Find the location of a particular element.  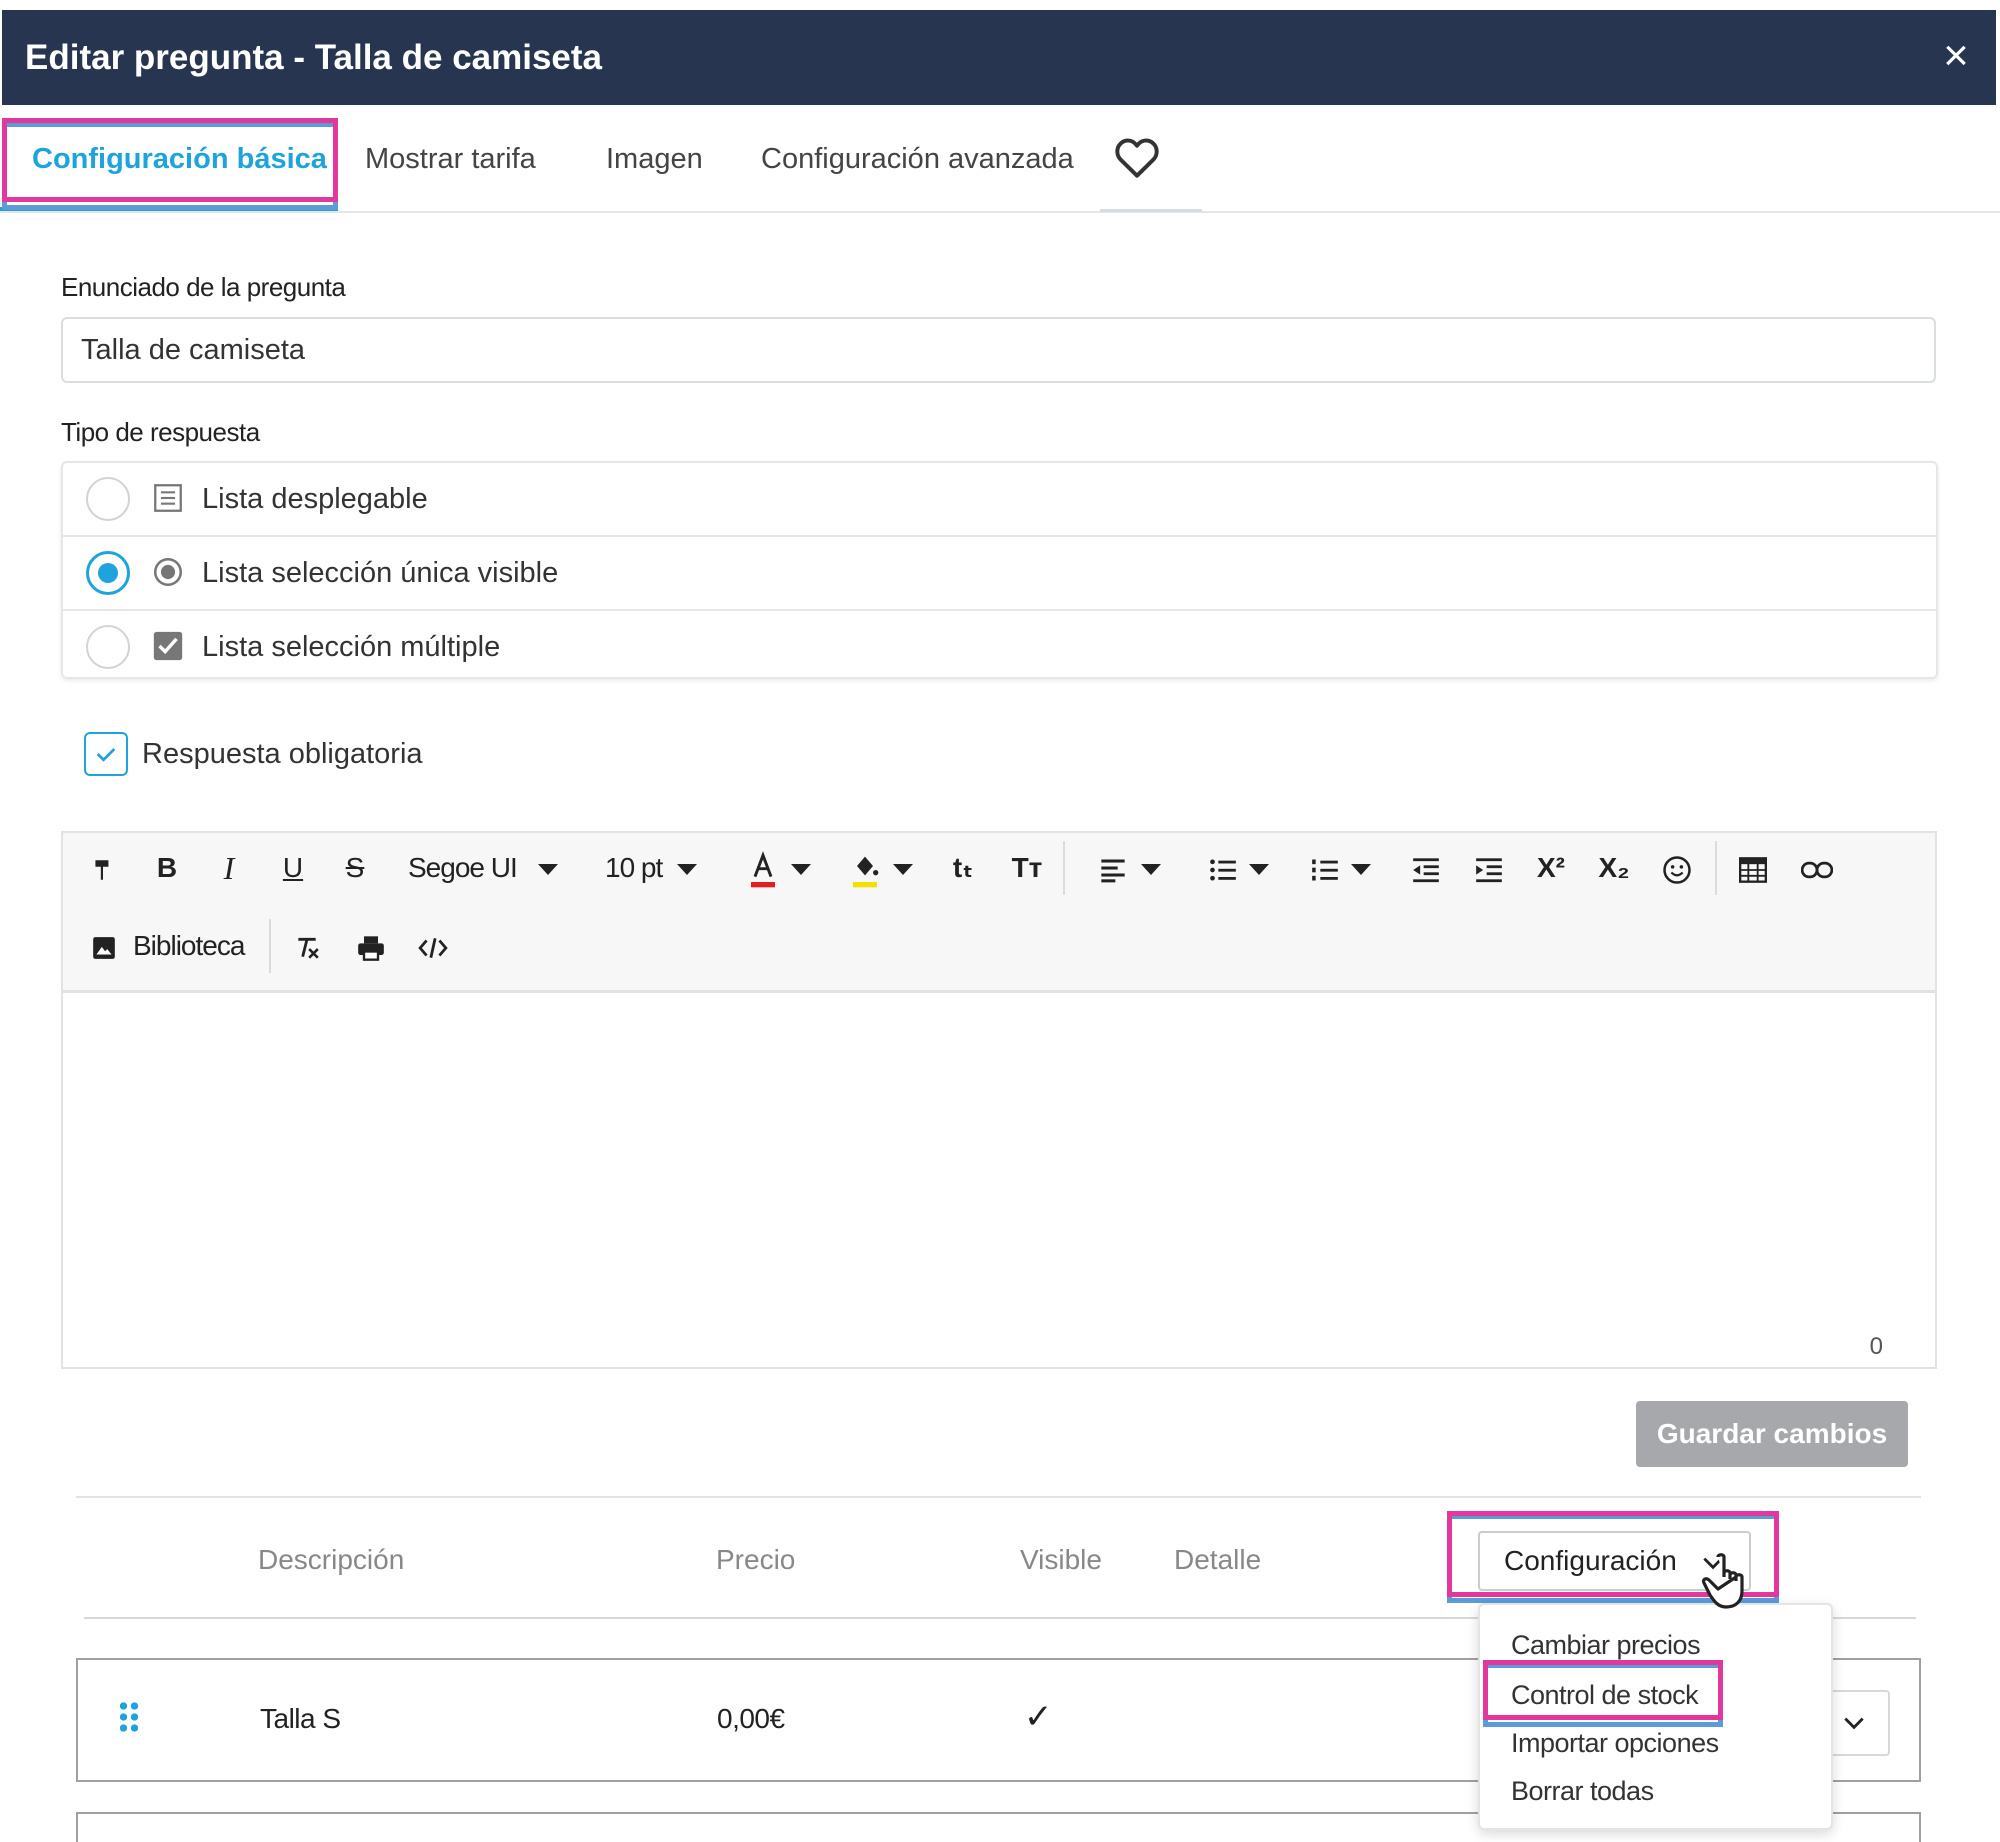

radio-button-checked is located at coordinates (108, 573).